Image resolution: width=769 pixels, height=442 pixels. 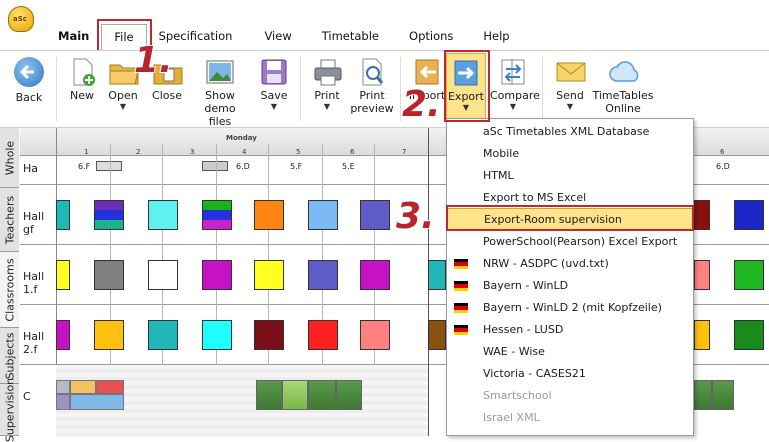 What do you see at coordinates (73, 37) in the screenshot?
I see `tab-main: Main` at bounding box center [73, 37].